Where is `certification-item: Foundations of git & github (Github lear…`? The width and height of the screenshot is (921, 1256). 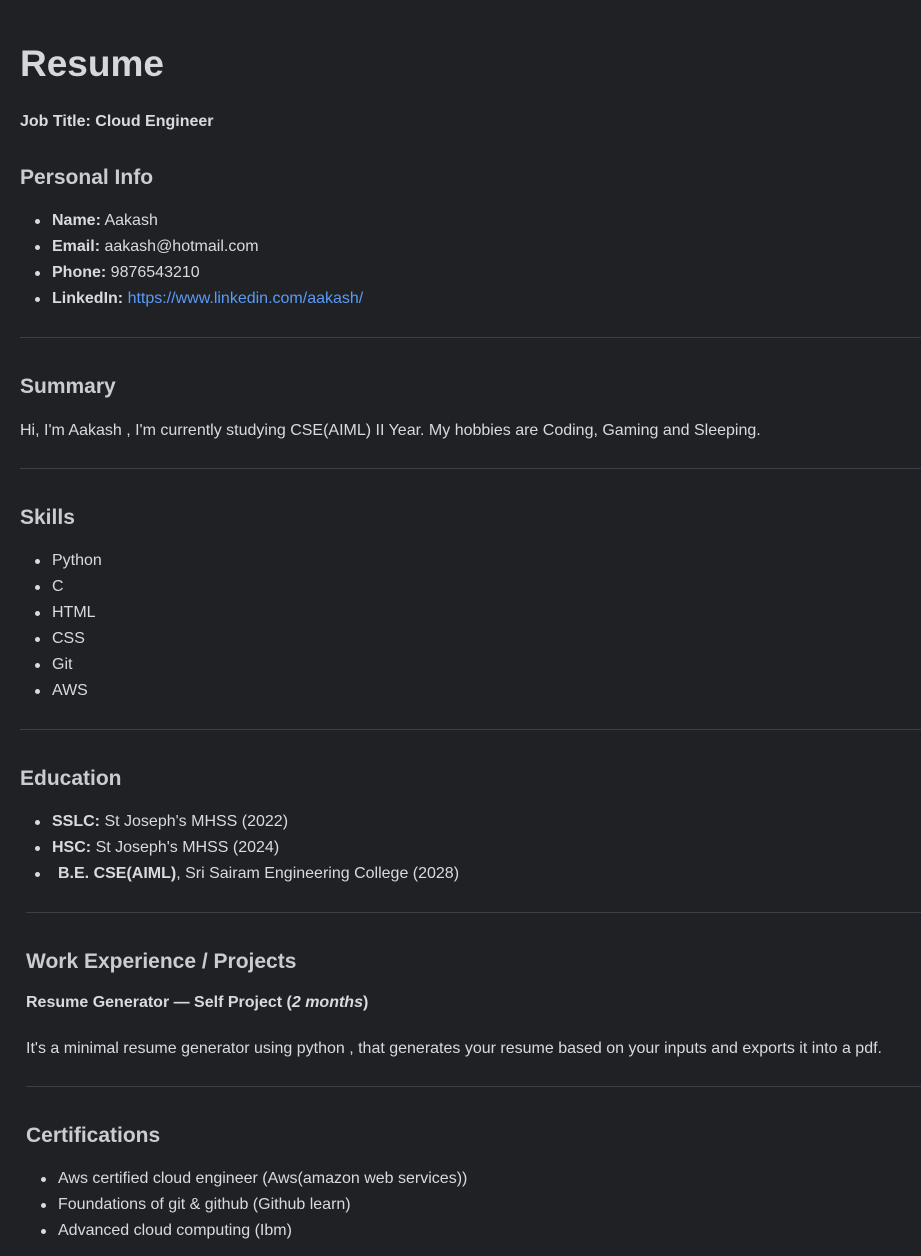 certification-item: Foundations of git & github (Github lear… is located at coordinates (246, 1208).